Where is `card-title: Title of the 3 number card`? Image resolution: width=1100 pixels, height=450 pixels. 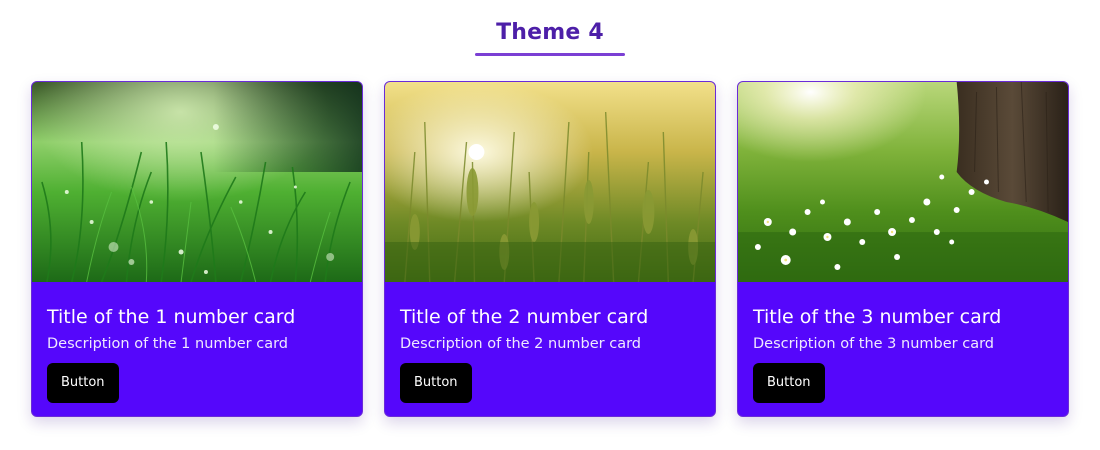
card-title: Title of the 3 number card is located at coordinates (877, 317).